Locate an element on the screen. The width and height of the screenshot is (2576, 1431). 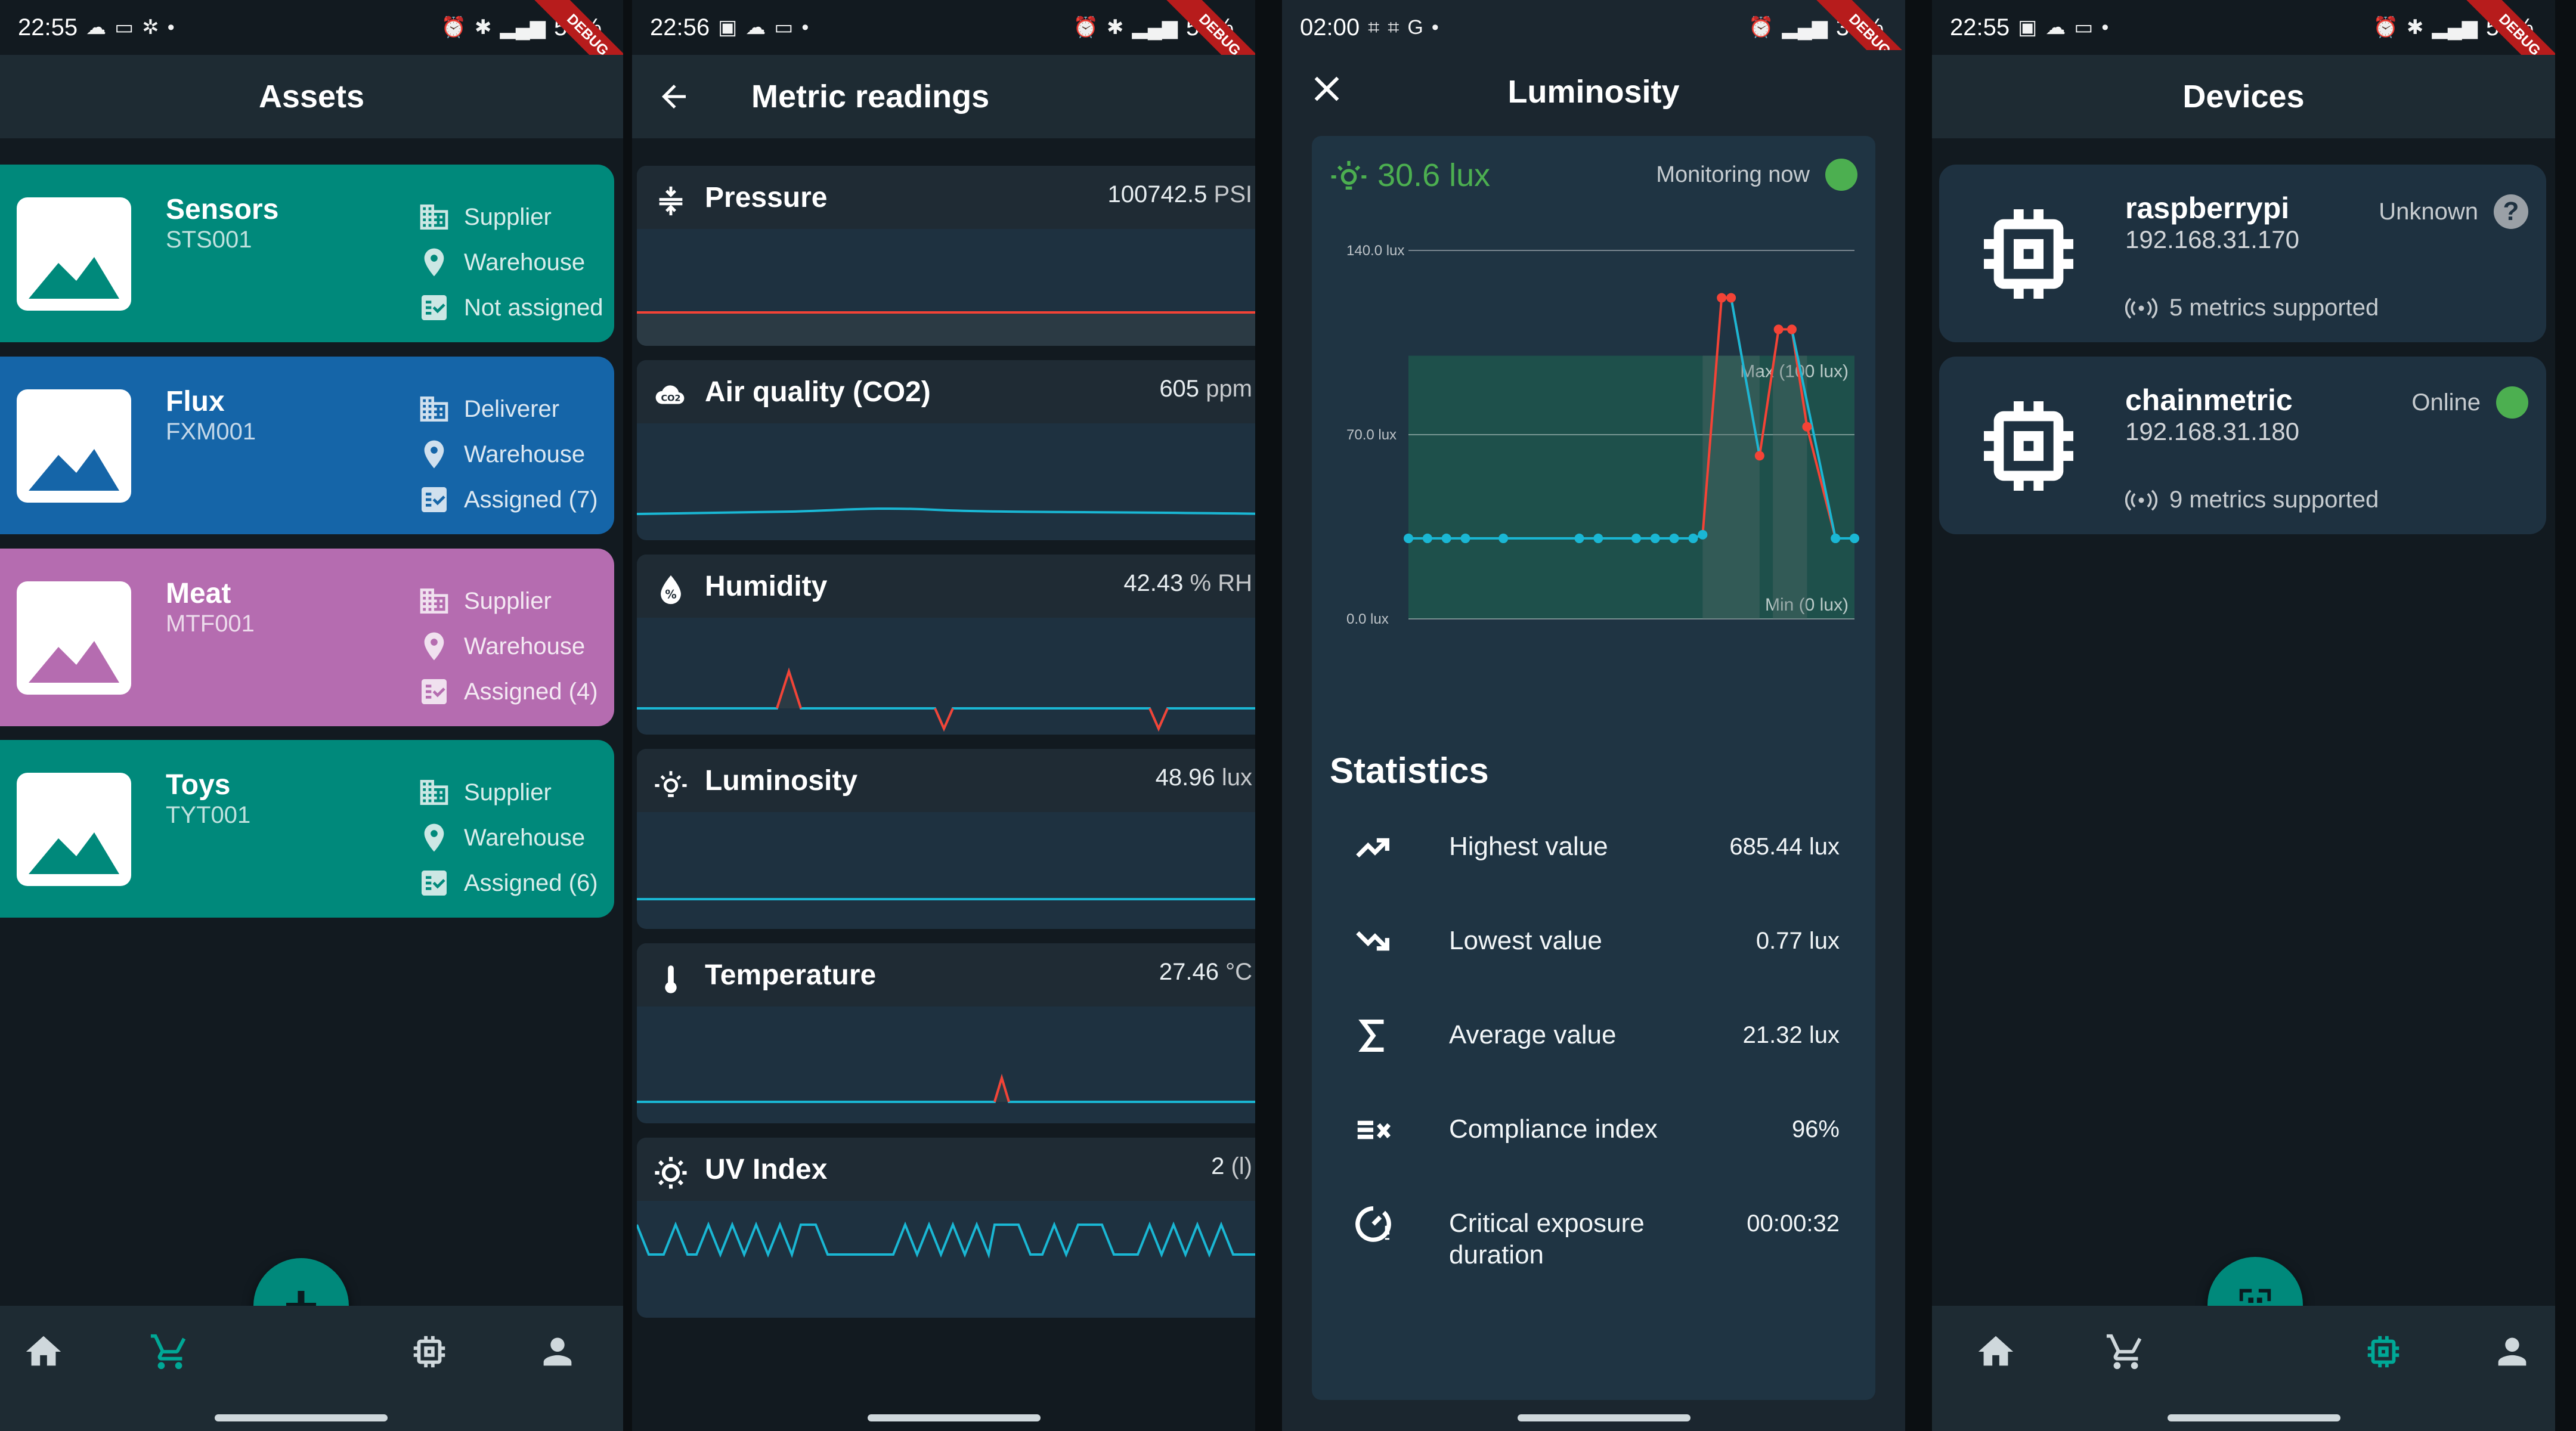
metric-header: Temperature 27.46 °C is located at coordinates (946, 974).